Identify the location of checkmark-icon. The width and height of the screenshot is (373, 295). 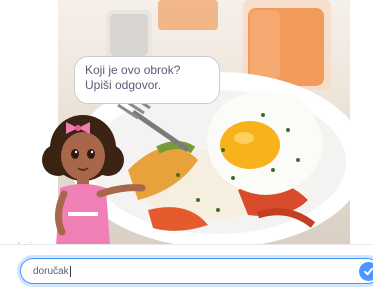
(368, 271).